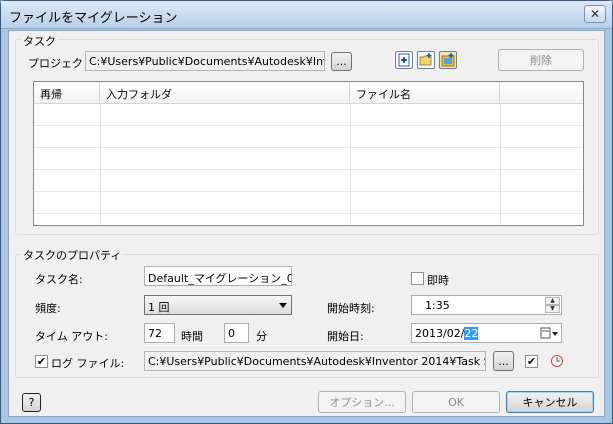 The height and width of the screenshot is (424, 613). Describe the element at coordinates (218, 276) in the screenshot. I see `task-name-input: Default_マイグレーション_001` at that location.